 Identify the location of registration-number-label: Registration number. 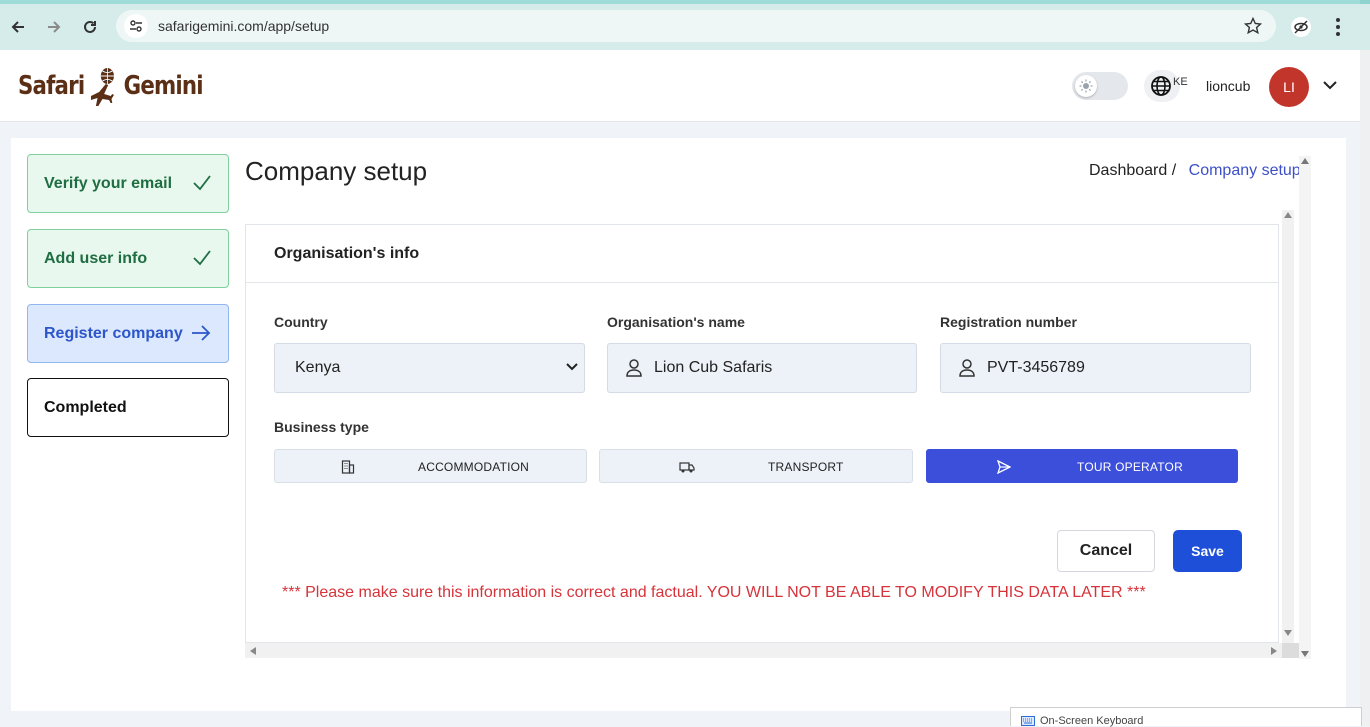
(1008, 322).